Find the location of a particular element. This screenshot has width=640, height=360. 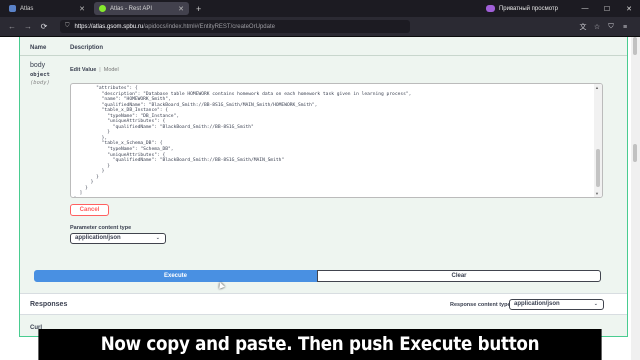

tab-label: Atlas - Rest API is located at coordinates (131, 8).